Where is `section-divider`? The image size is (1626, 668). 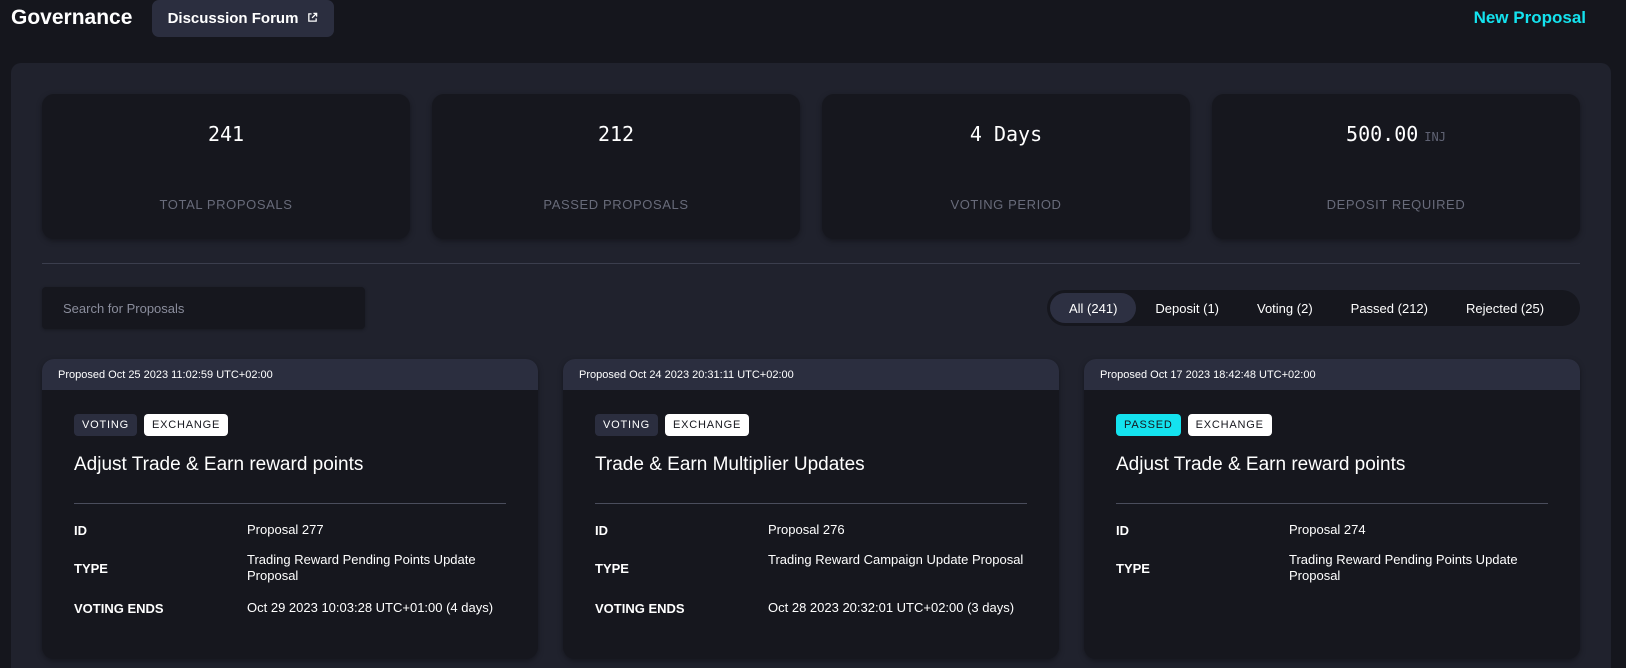 section-divider is located at coordinates (811, 263).